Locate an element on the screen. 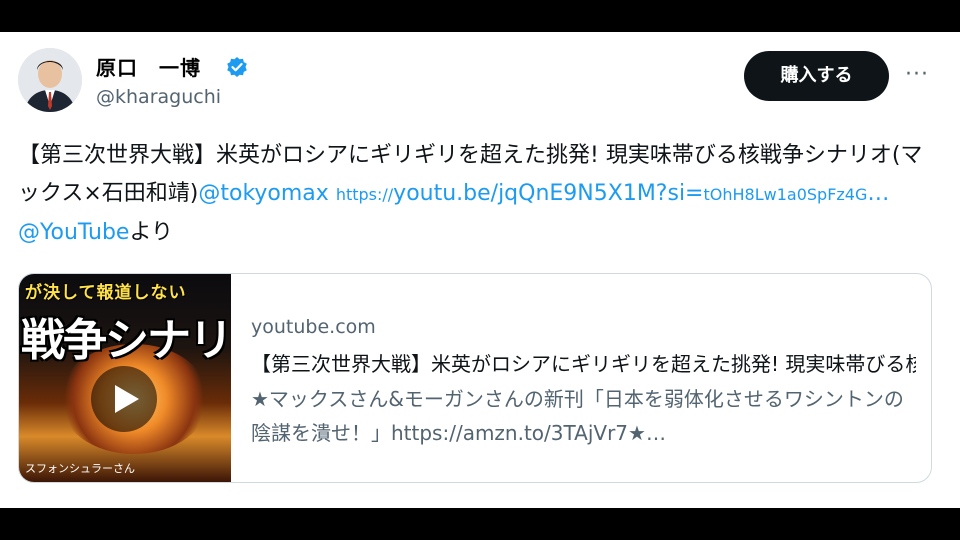 This screenshot has width=960, height=540. more-options-icon: ··· is located at coordinates (917, 75).